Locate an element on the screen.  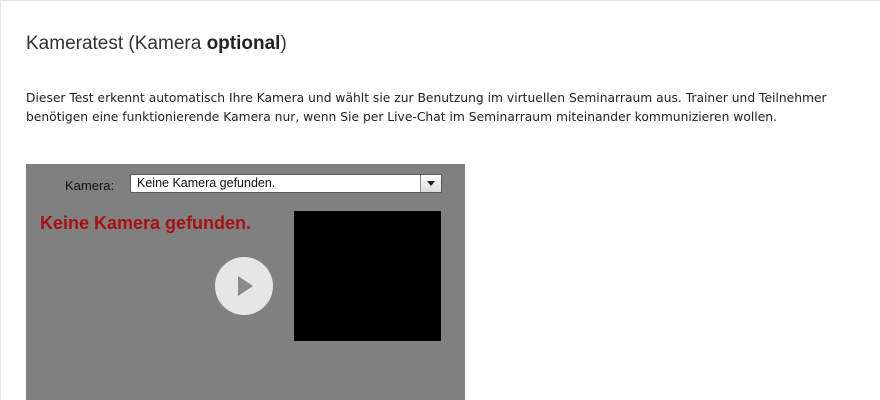
section-title-suffix: ) is located at coordinates (283, 43).